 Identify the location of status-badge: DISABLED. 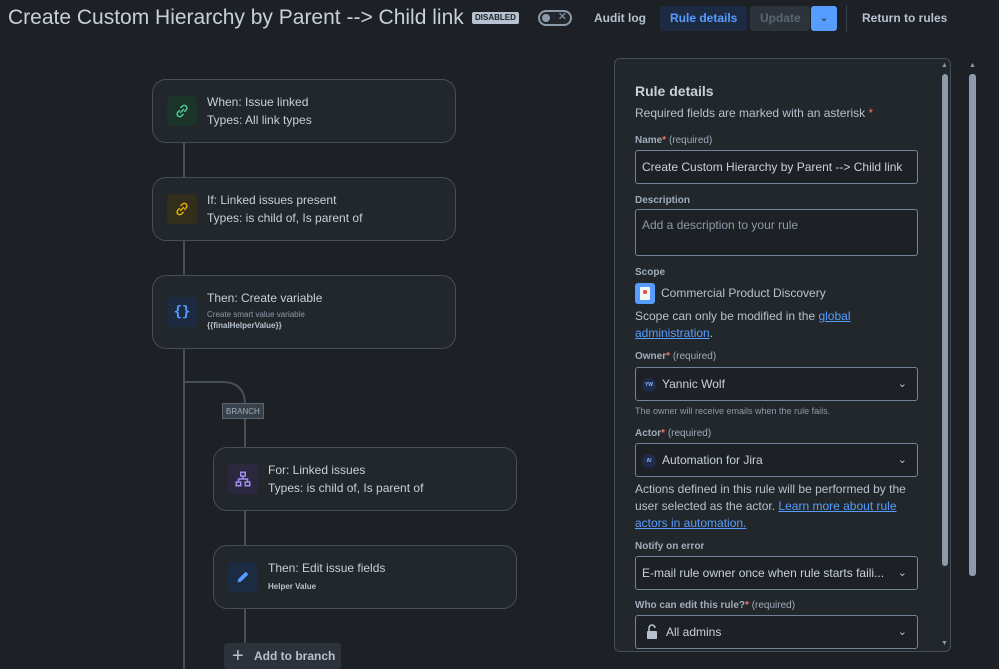
(495, 18).